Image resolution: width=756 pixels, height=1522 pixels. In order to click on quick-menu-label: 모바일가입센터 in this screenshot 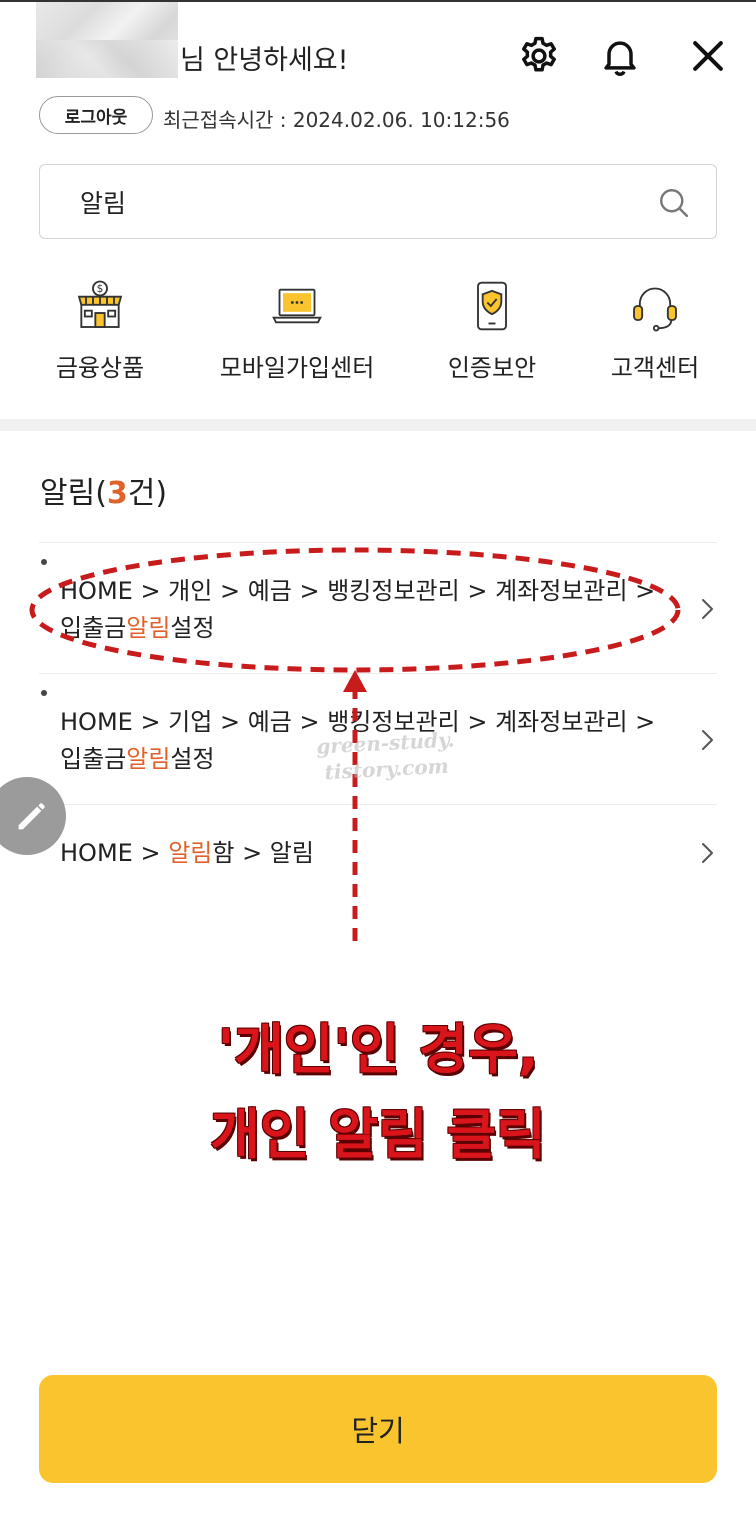, I will do `click(297, 368)`.